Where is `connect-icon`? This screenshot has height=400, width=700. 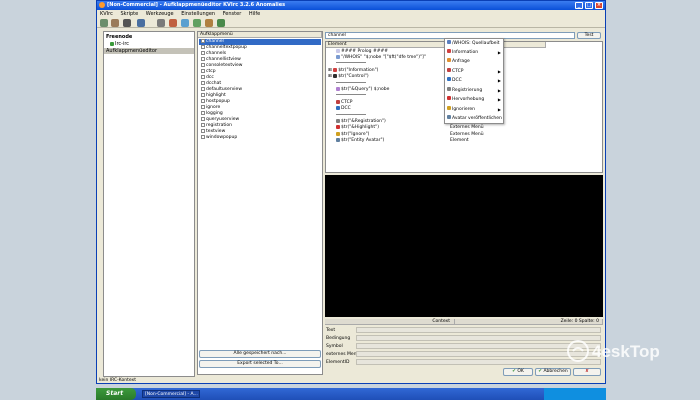 connect-icon is located at coordinates (104, 23).